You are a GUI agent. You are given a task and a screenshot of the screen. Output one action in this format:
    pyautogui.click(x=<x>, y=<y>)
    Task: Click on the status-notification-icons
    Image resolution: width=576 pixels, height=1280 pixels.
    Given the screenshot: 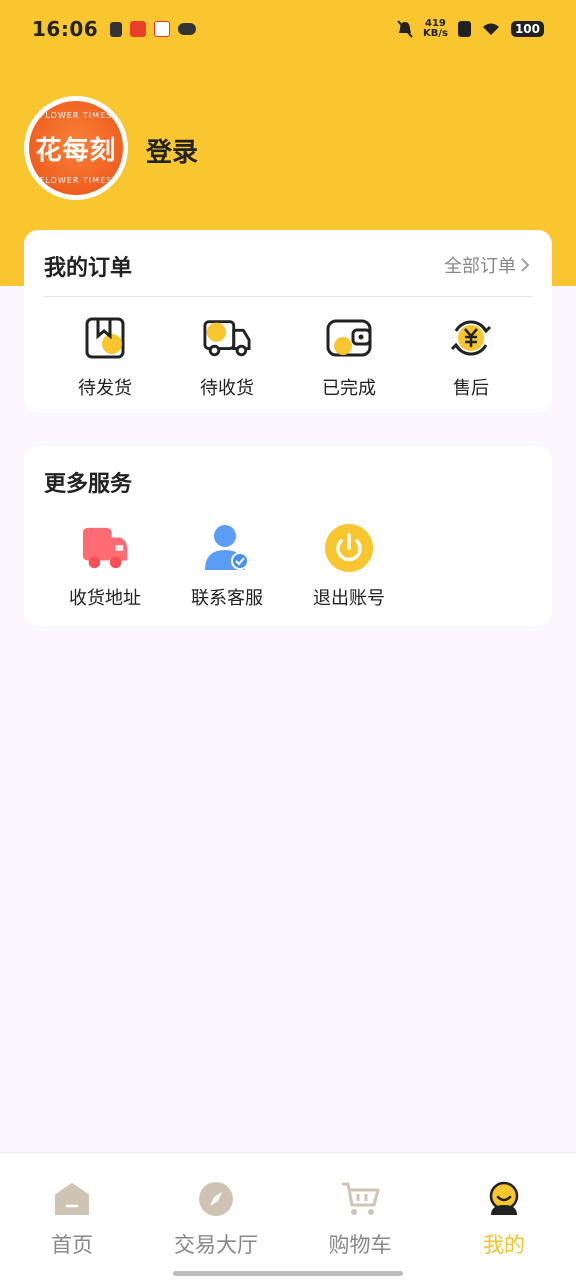 What is the action you would take?
    pyautogui.click(x=153, y=29)
    